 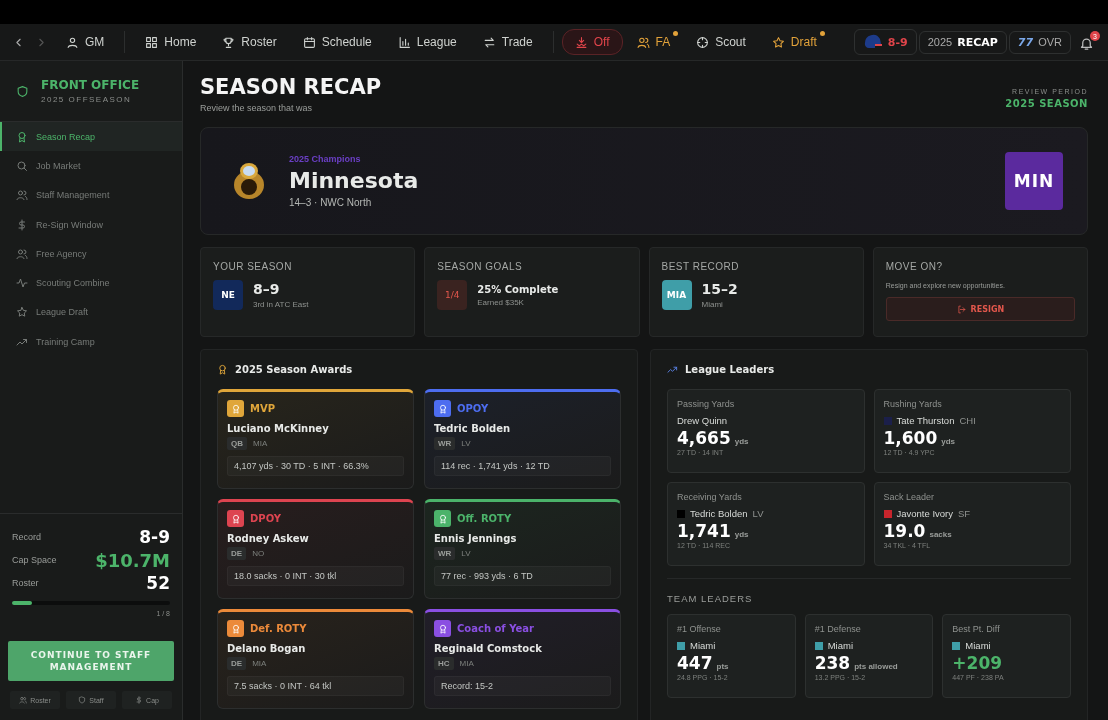 I want to click on stat-value: $10.7M, so click(x=132, y=560).